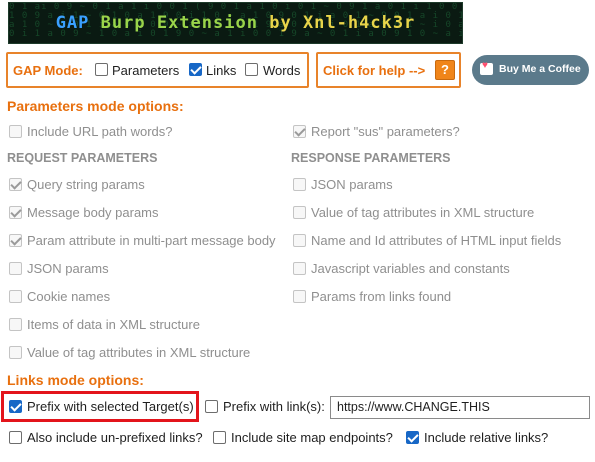 The image size is (595, 462). Describe the element at coordinates (145, 70) in the screenshot. I see `mode-parameters-label: Parameters` at that location.